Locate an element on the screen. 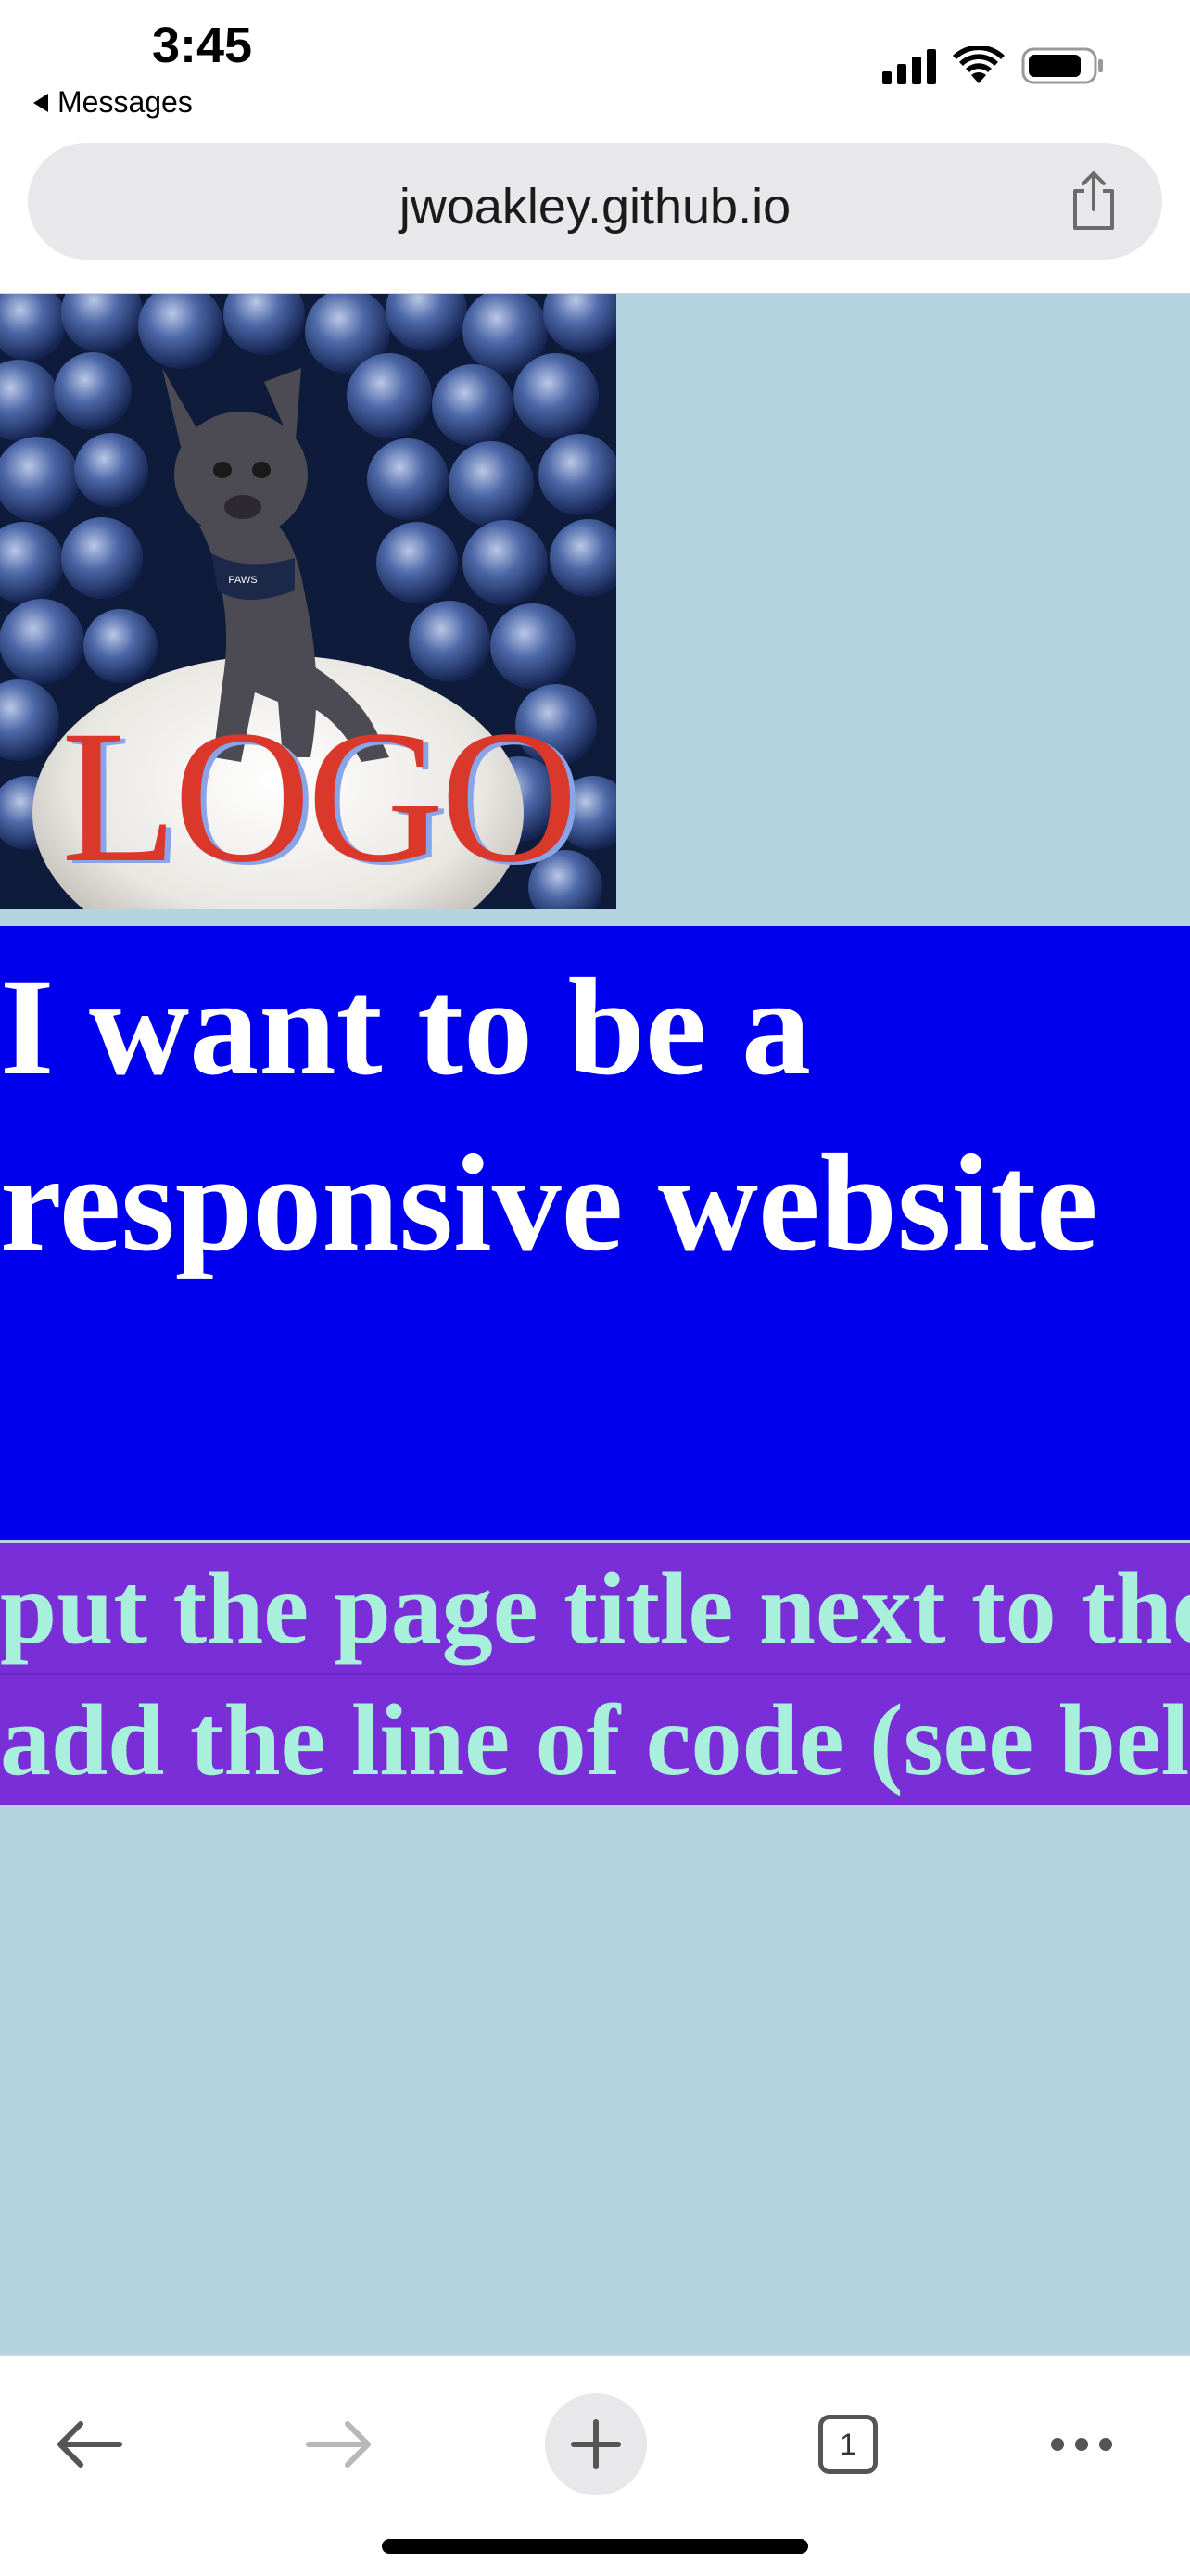 The image size is (1190, 2576). note-line-2: add the line of code (see below) is located at coordinates (595, 1739).